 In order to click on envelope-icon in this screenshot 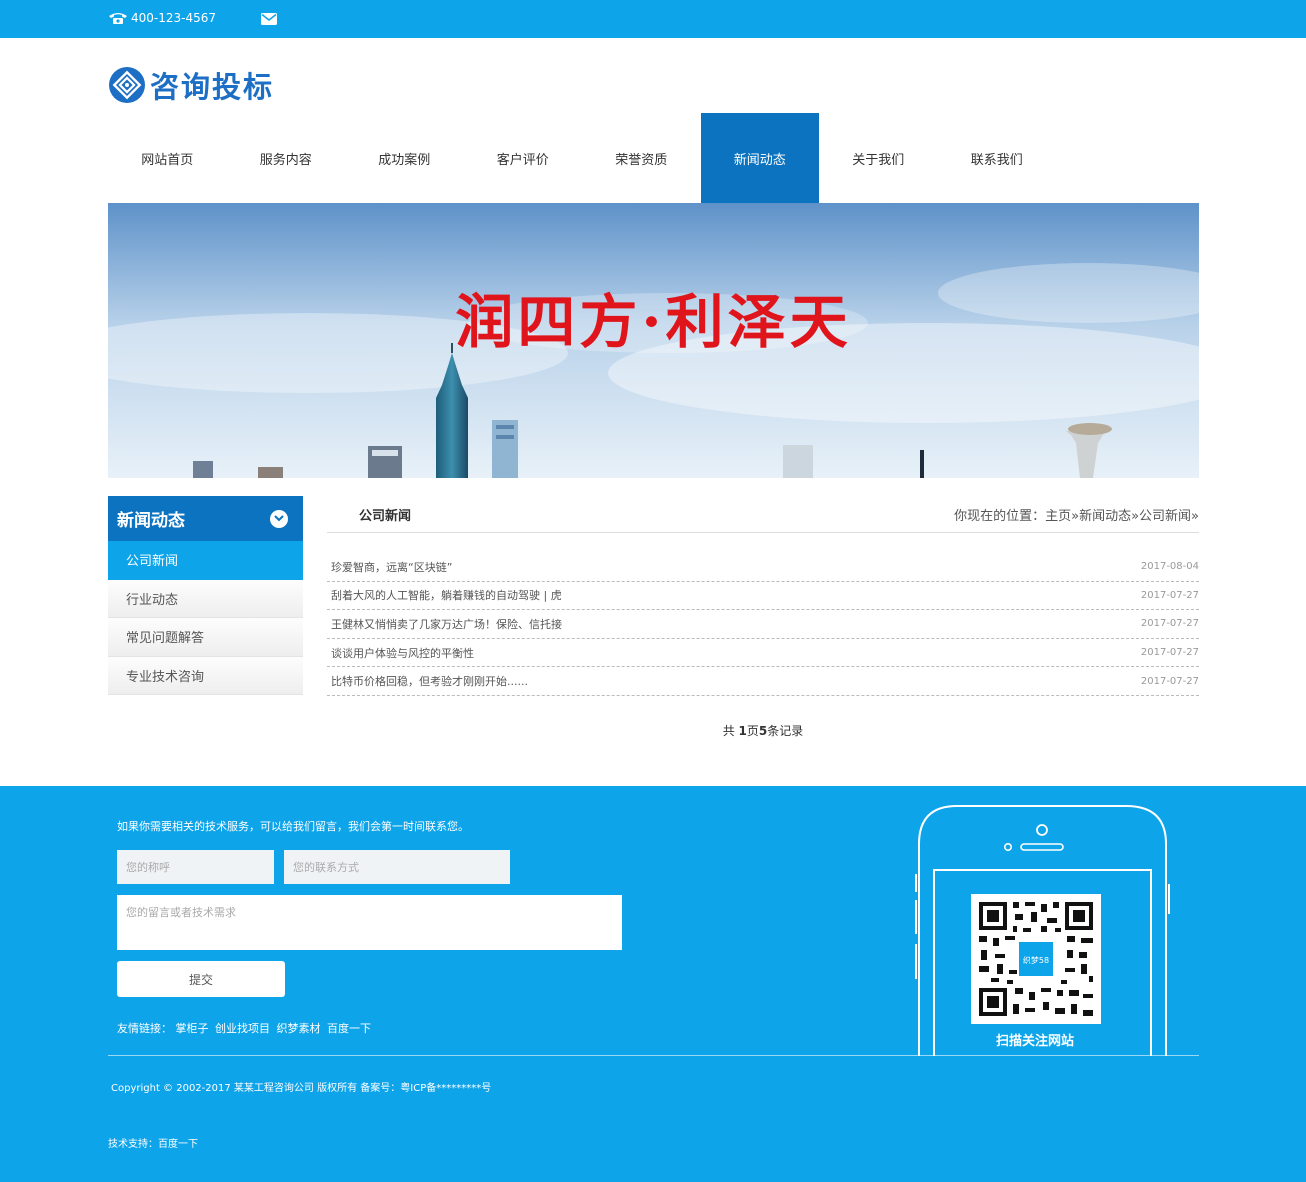, I will do `click(269, 19)`.